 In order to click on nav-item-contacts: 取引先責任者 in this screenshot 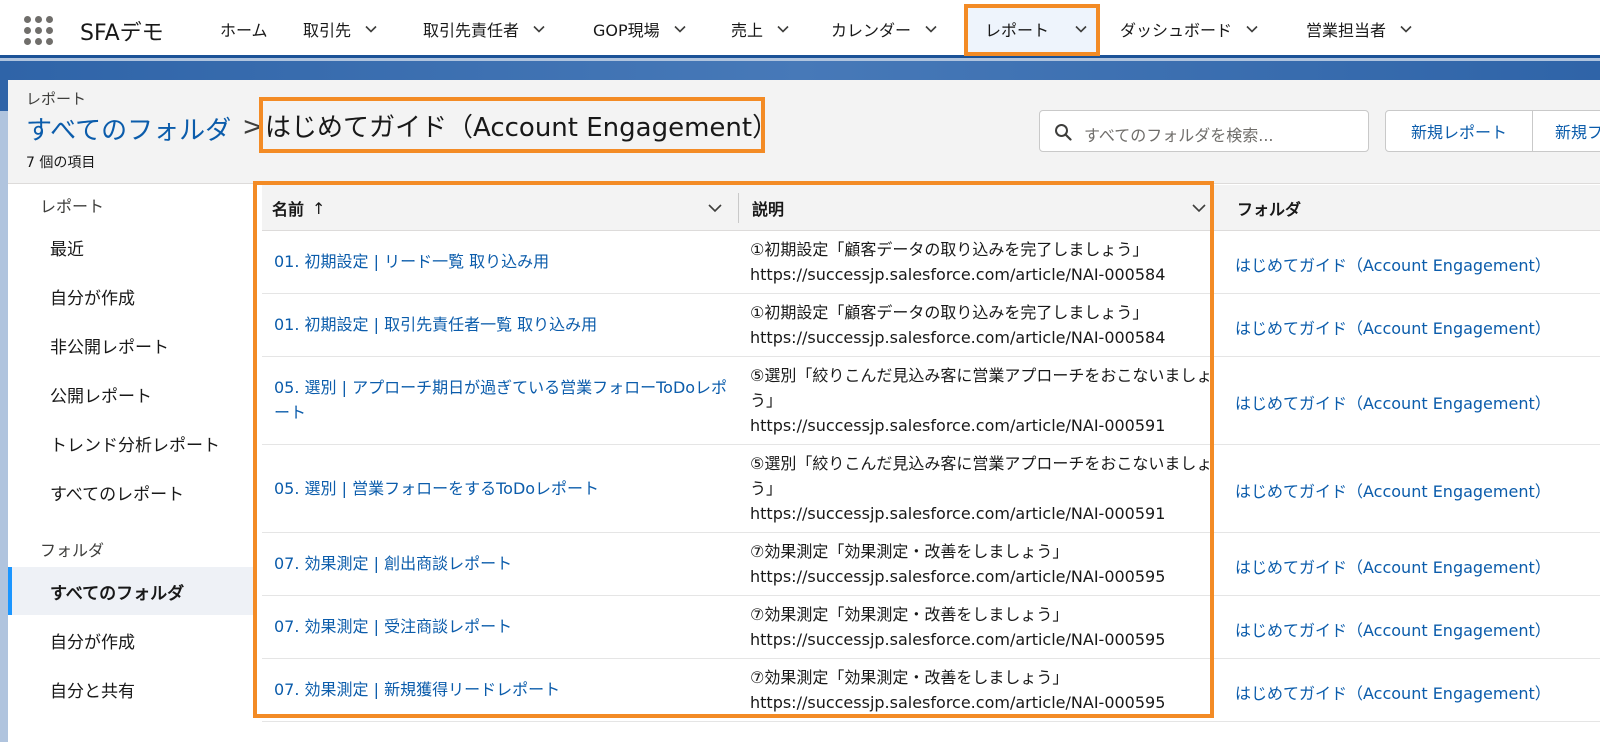, I will do `click(484, 29)`.